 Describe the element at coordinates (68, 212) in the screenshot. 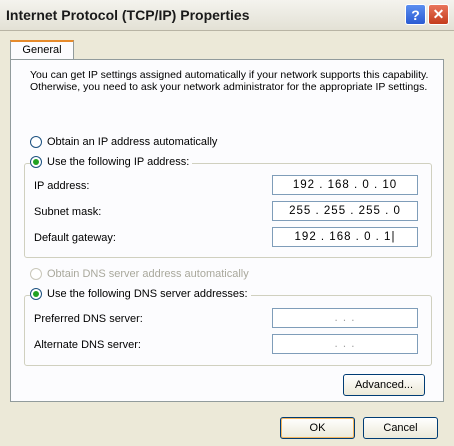

I see `subnet-mask-label: Subnet mask:` at that location.